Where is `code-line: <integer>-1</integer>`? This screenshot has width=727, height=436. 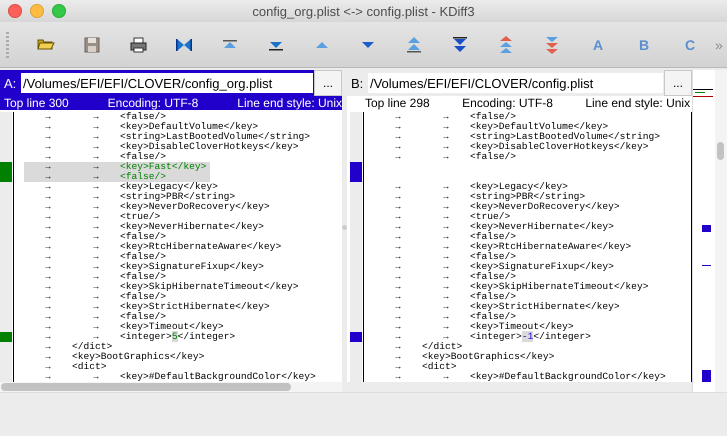 code-line: <integer>-1</integer> is located at coordinates (530, 337).